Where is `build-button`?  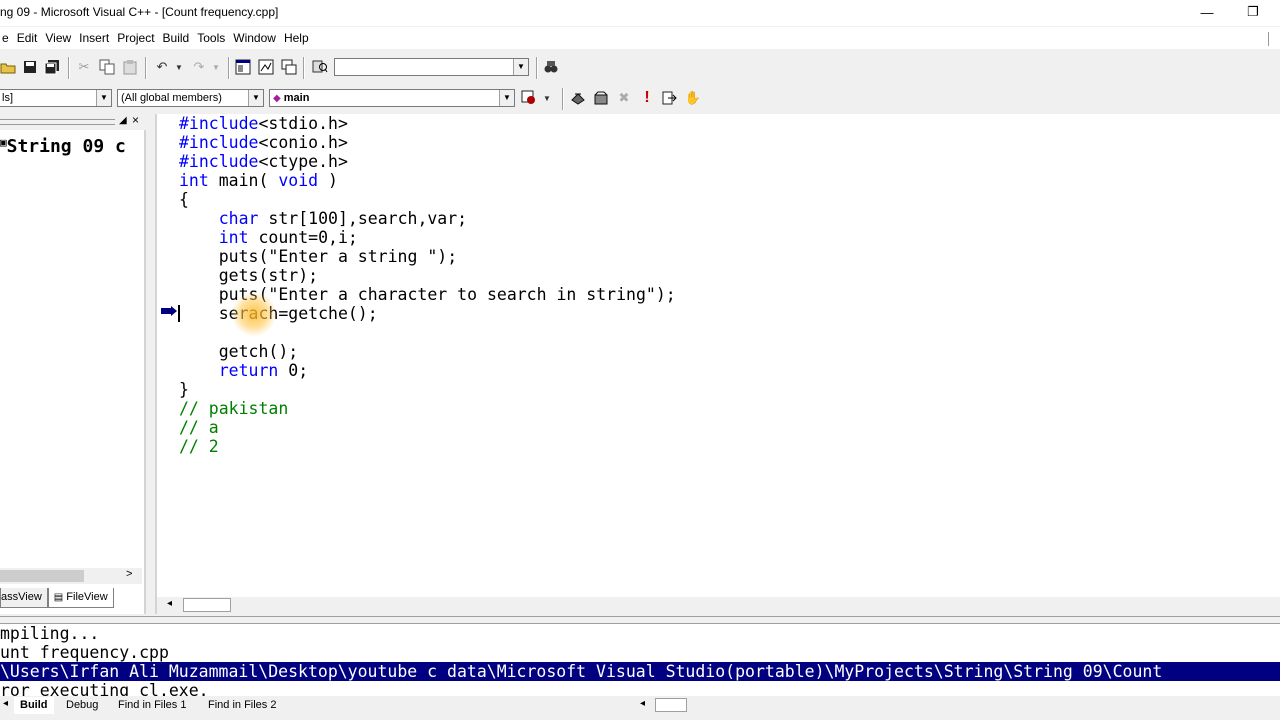
build-button is located at coordinates (601, 98).